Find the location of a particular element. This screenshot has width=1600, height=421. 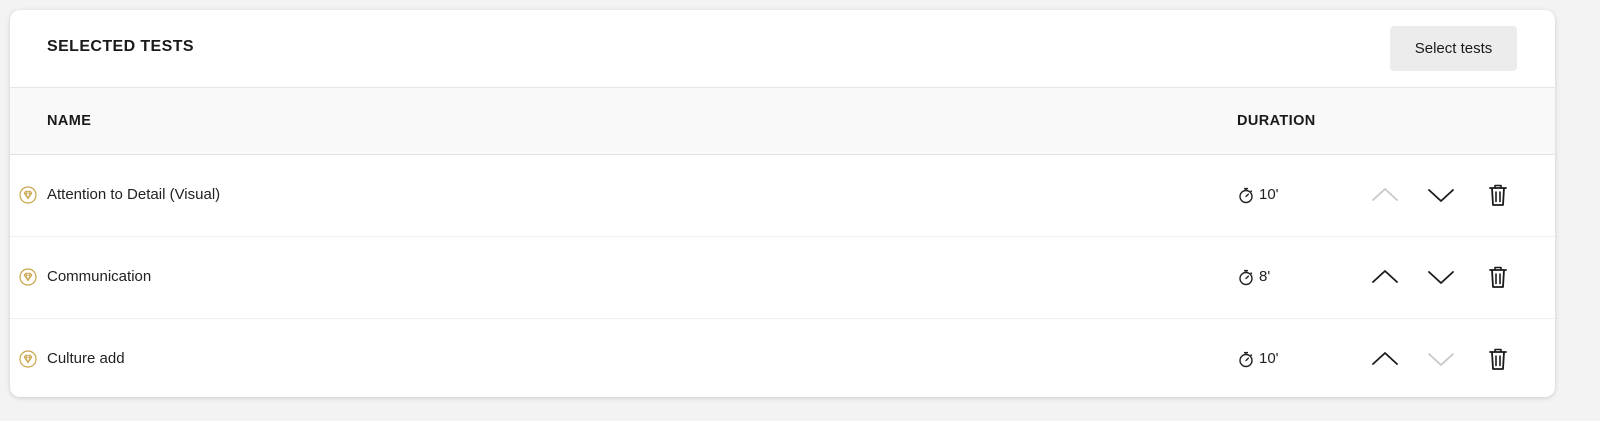

test-name: Attention to Detail (Visual) is located at coordinates (134, 194).